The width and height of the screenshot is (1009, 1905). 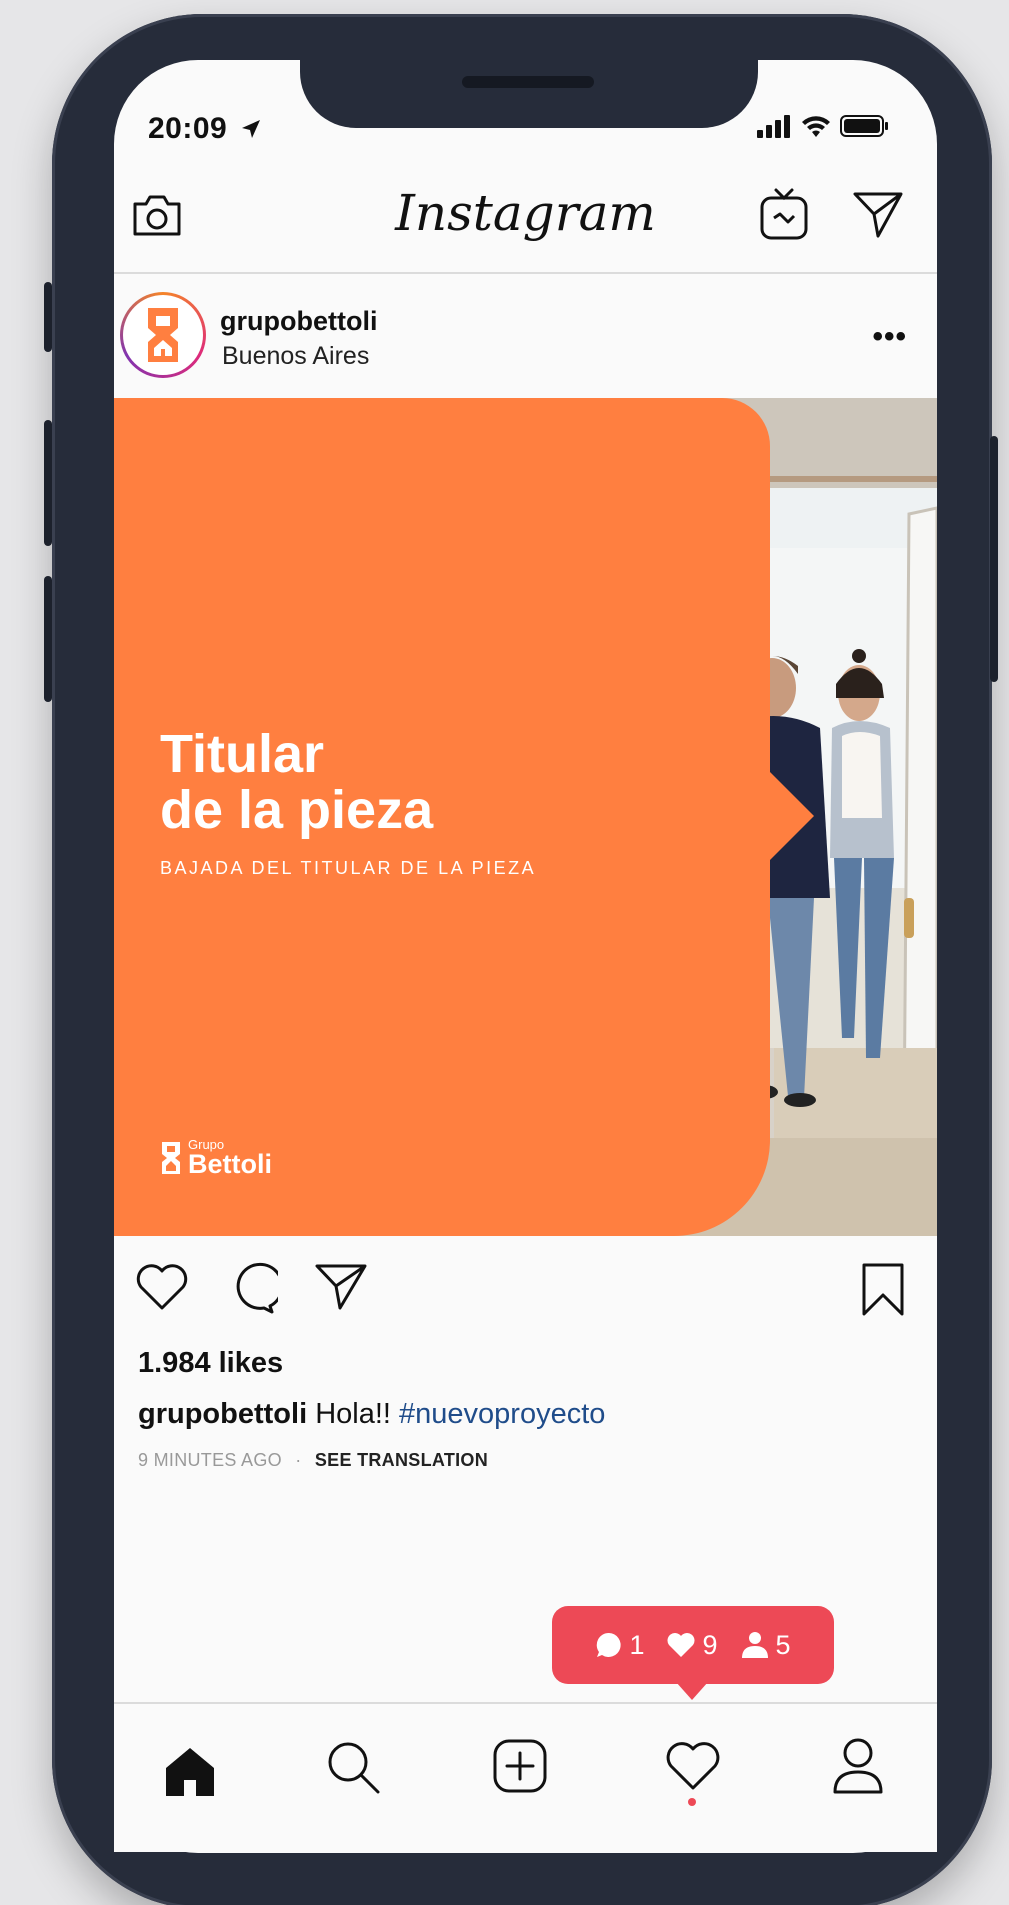 What do you see at coordinates (783, 1644) in the screenshot?
I see `follows-count: 5` at bounding box center [783, 1644].